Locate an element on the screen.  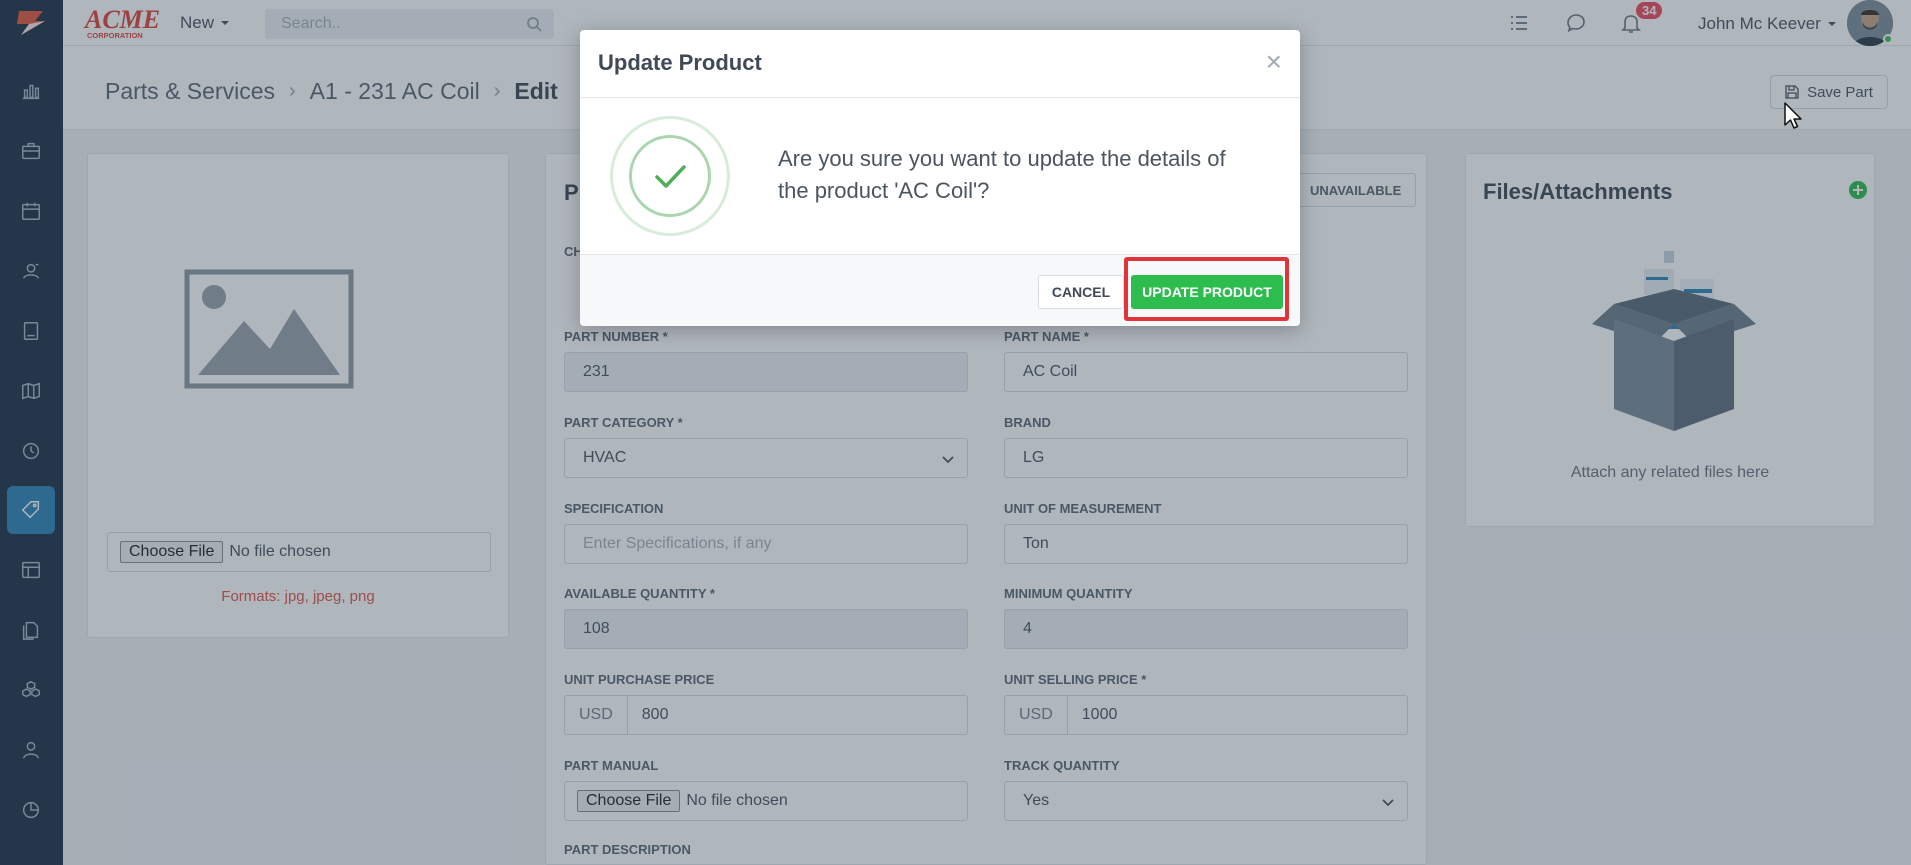
update-product-button: UPDATE PRODUCT is located at coordinates (1207, 292).